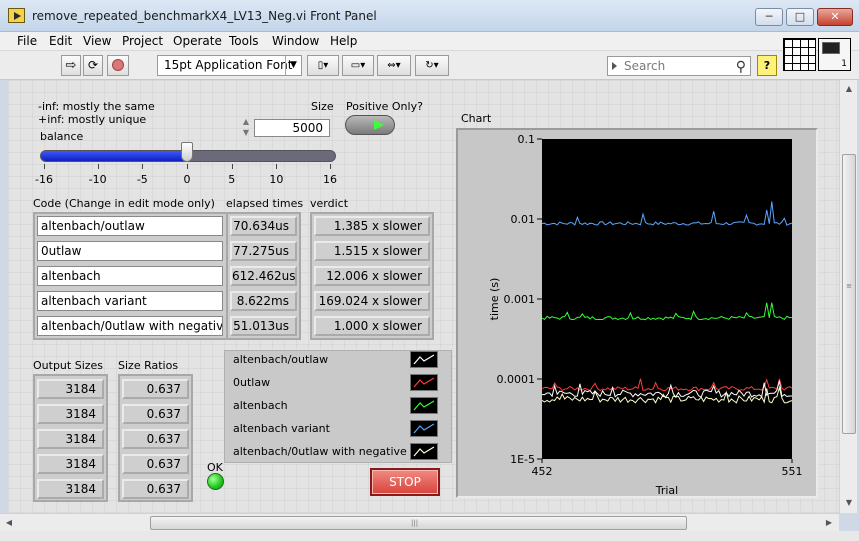 The height and width of the screenshot is (541, 859). What do you see at coordinates (645, 66) in the screenshot?
I see `search-placeholder: Search` at bounding box center [645, 66].